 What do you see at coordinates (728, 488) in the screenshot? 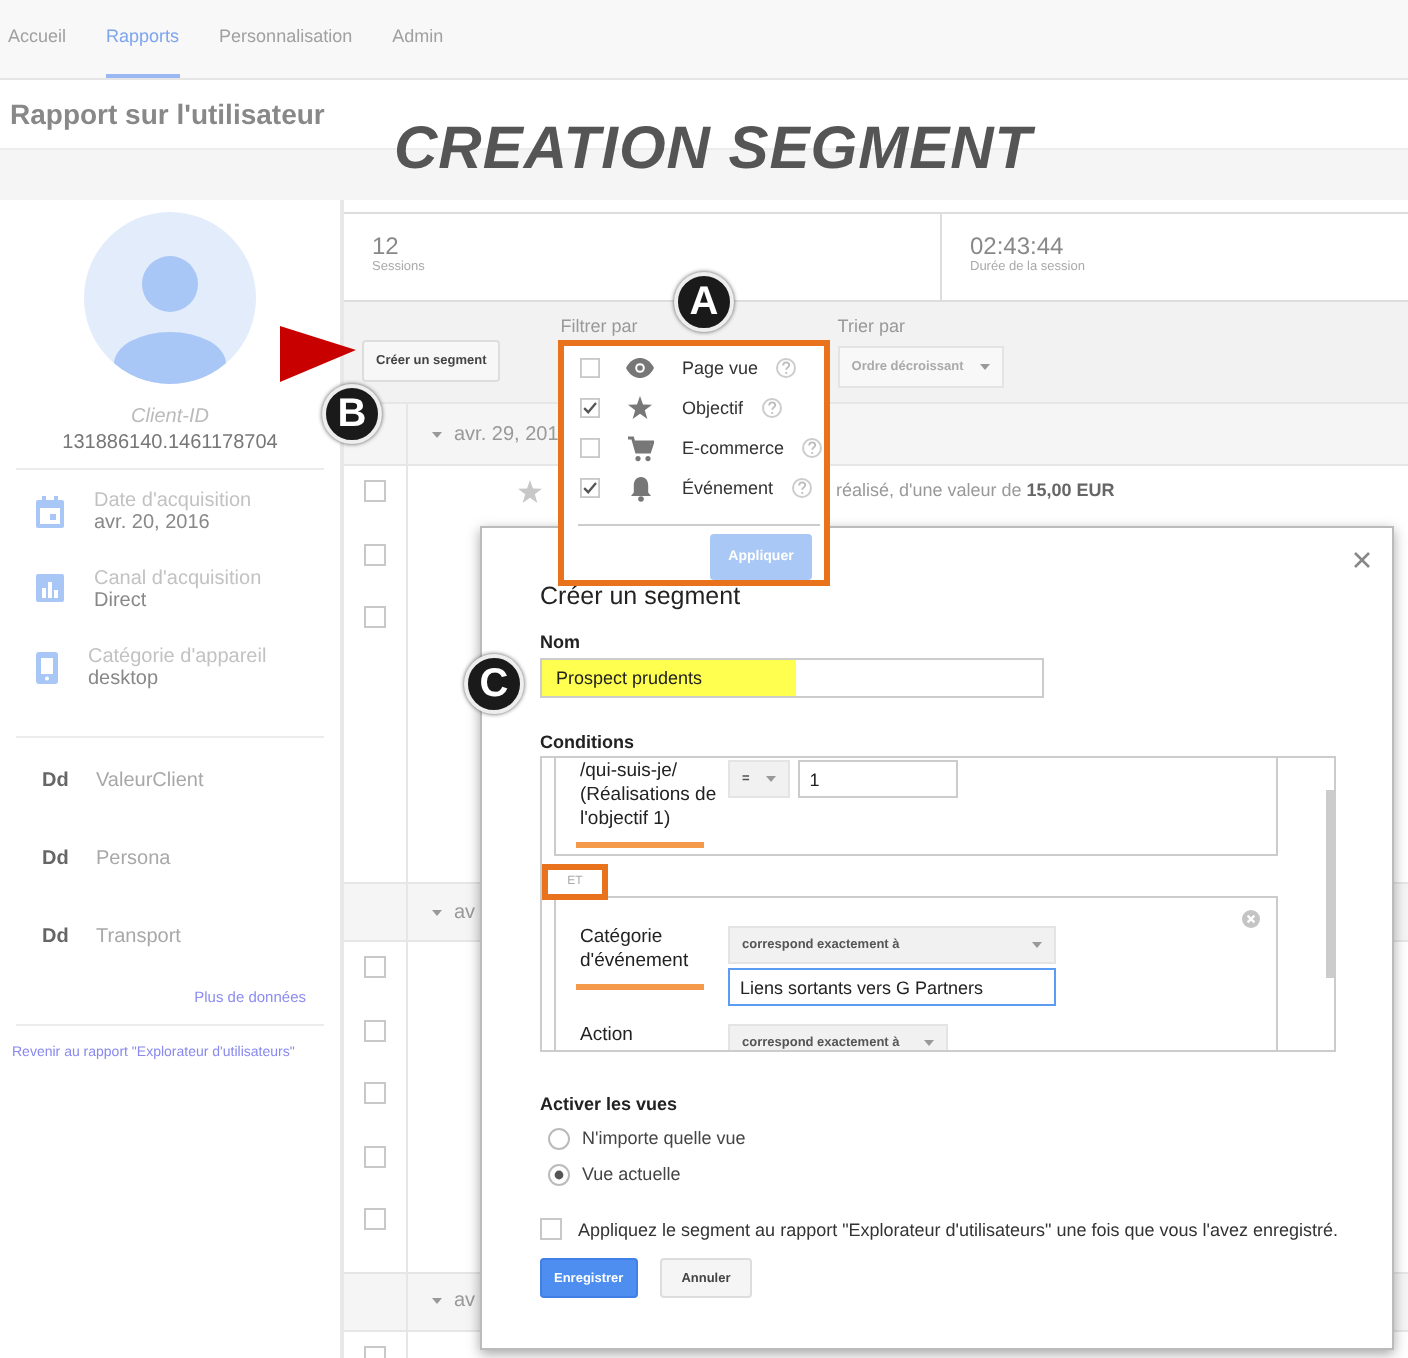
I see `filter-option-label: Événement` at bounding box center [728, 488].